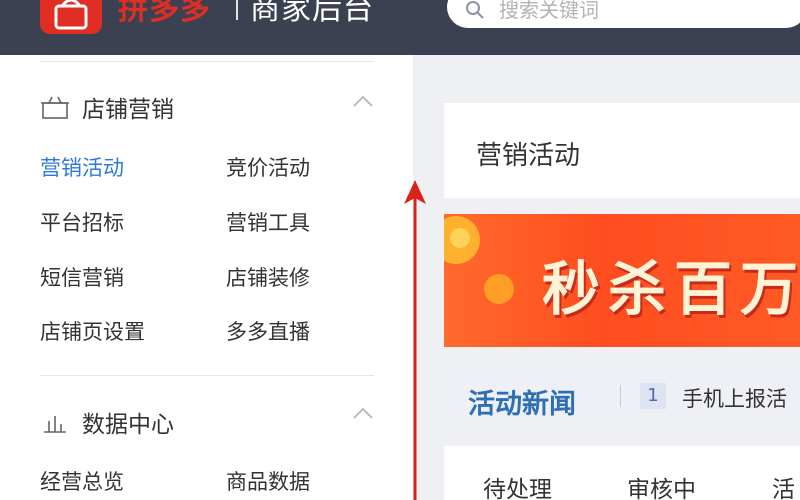 This screenshot has width=800, height=500. What do you see at coordinates (268, 277) in the screenshot?
I see `sidebar-item-store-decoration: 店铺装修` at bounding box center [268, 277].